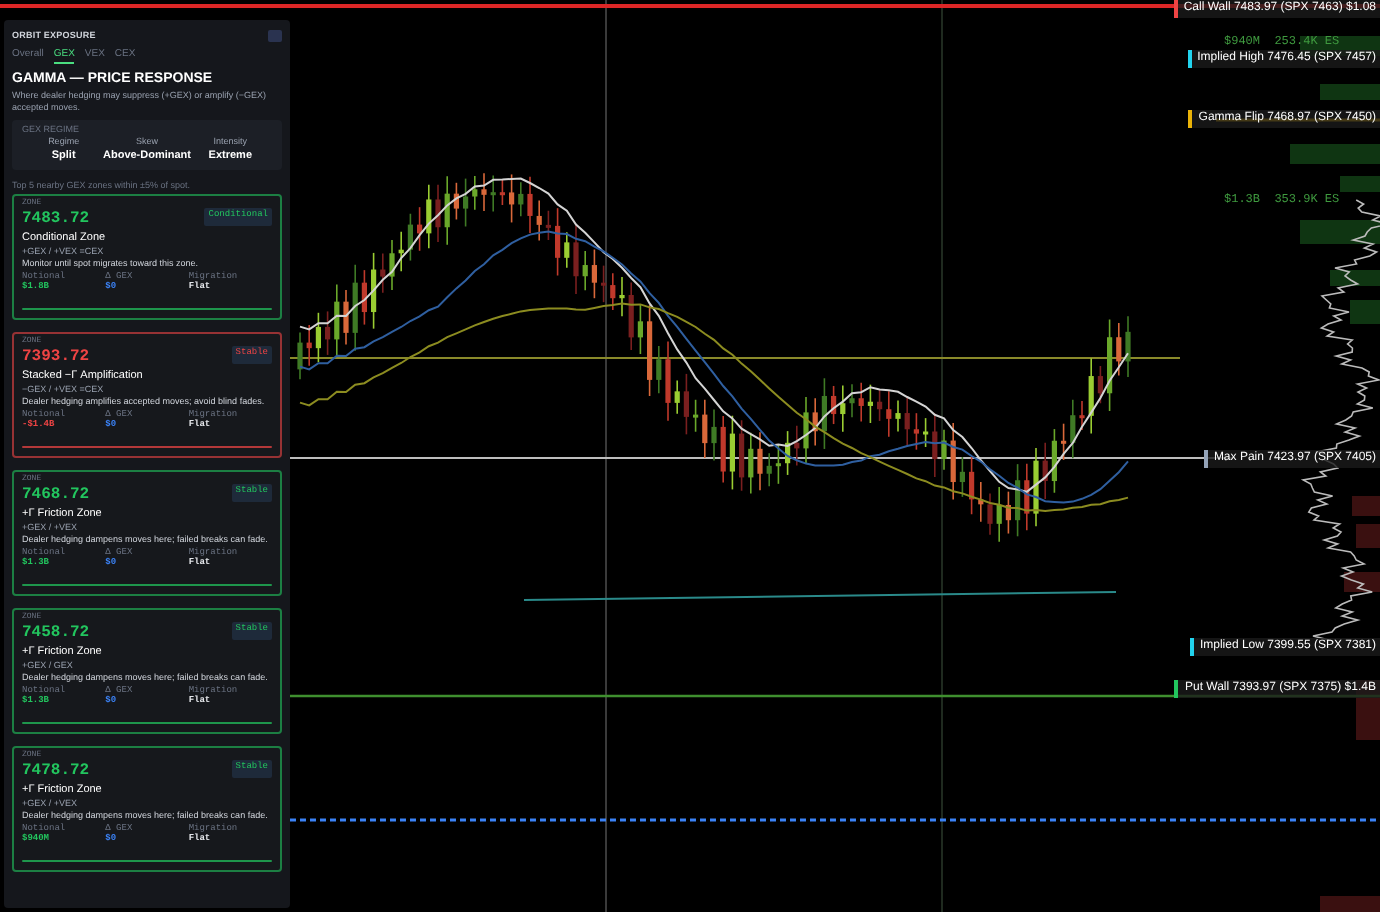 This screenshot has width=1380, height=912. I want to click on zone-price: 7468.72, so click(56, 495).